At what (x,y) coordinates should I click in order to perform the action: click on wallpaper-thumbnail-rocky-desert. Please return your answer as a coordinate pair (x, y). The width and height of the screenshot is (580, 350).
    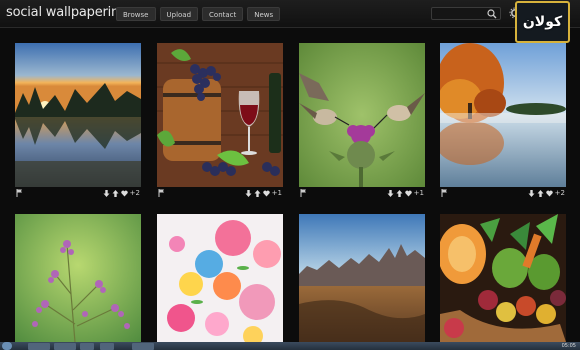
    Looking at the image, I should click on (362, 278).